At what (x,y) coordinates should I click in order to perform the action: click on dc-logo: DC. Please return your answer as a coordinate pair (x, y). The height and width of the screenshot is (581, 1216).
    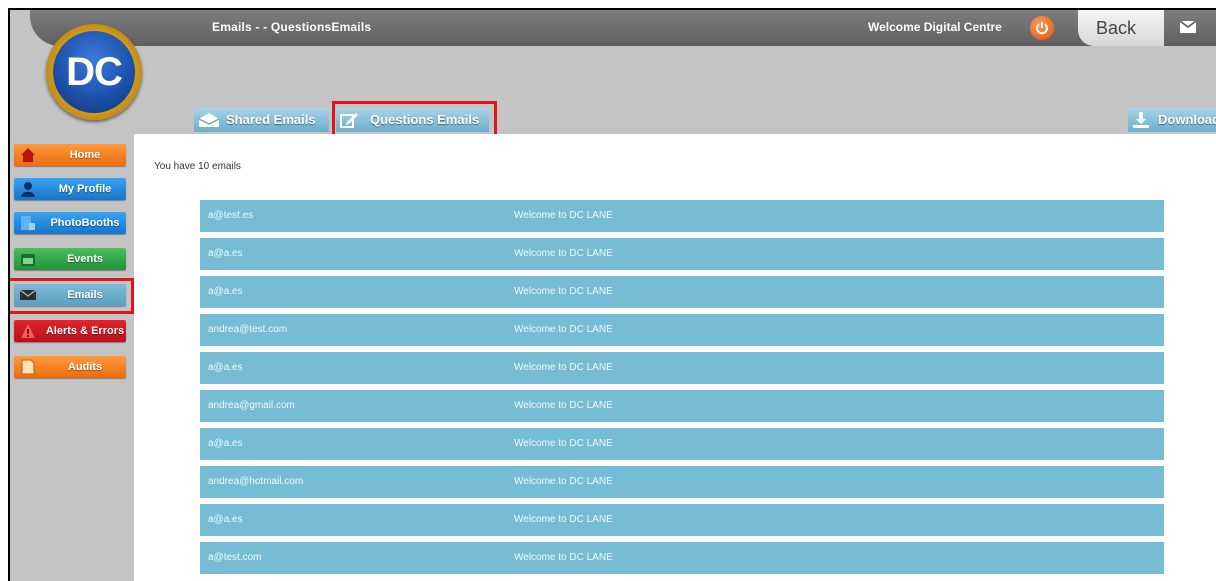
    Looking at the image, I should click on (94, 72).